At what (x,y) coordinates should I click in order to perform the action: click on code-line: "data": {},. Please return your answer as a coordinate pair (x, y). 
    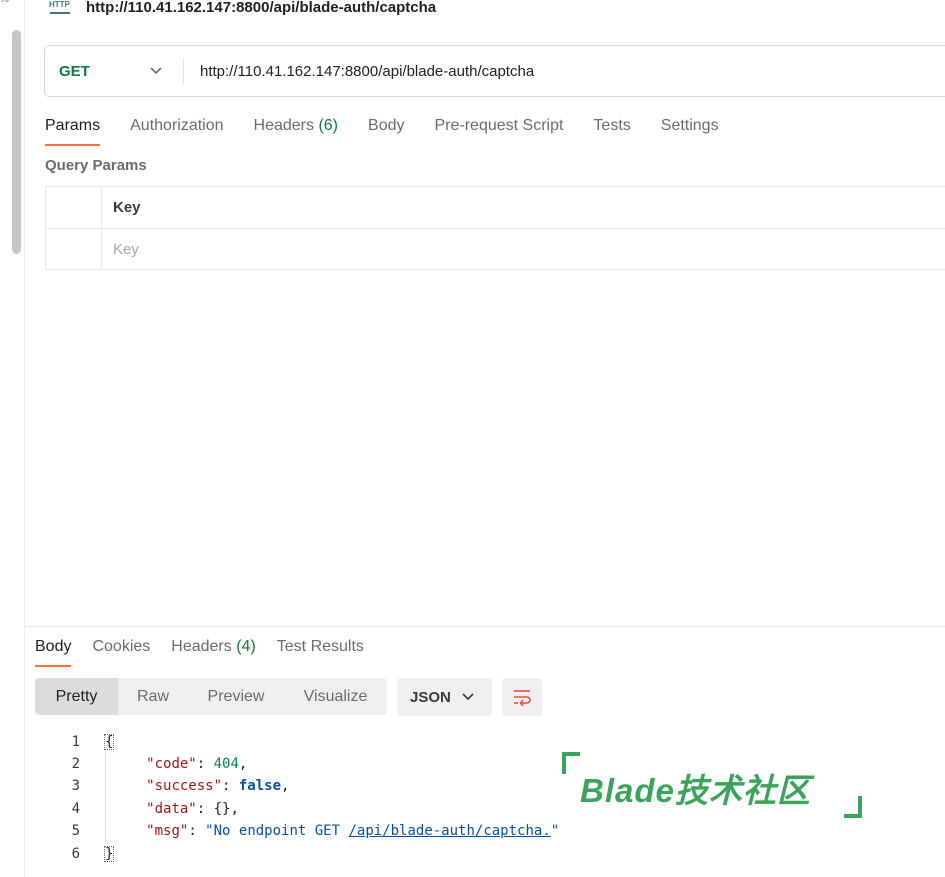
    Looking at the image, I should click on (192, 809).